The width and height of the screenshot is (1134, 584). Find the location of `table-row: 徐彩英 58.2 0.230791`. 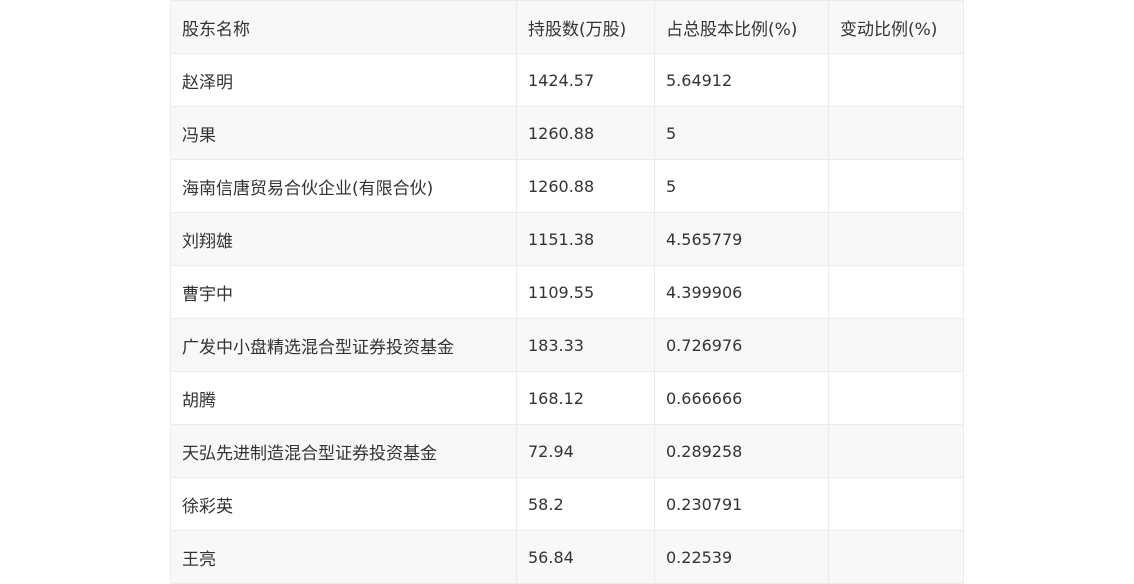

table-row: 徐彩英 58.2 0.230791 is located at coordinates (567, 504).